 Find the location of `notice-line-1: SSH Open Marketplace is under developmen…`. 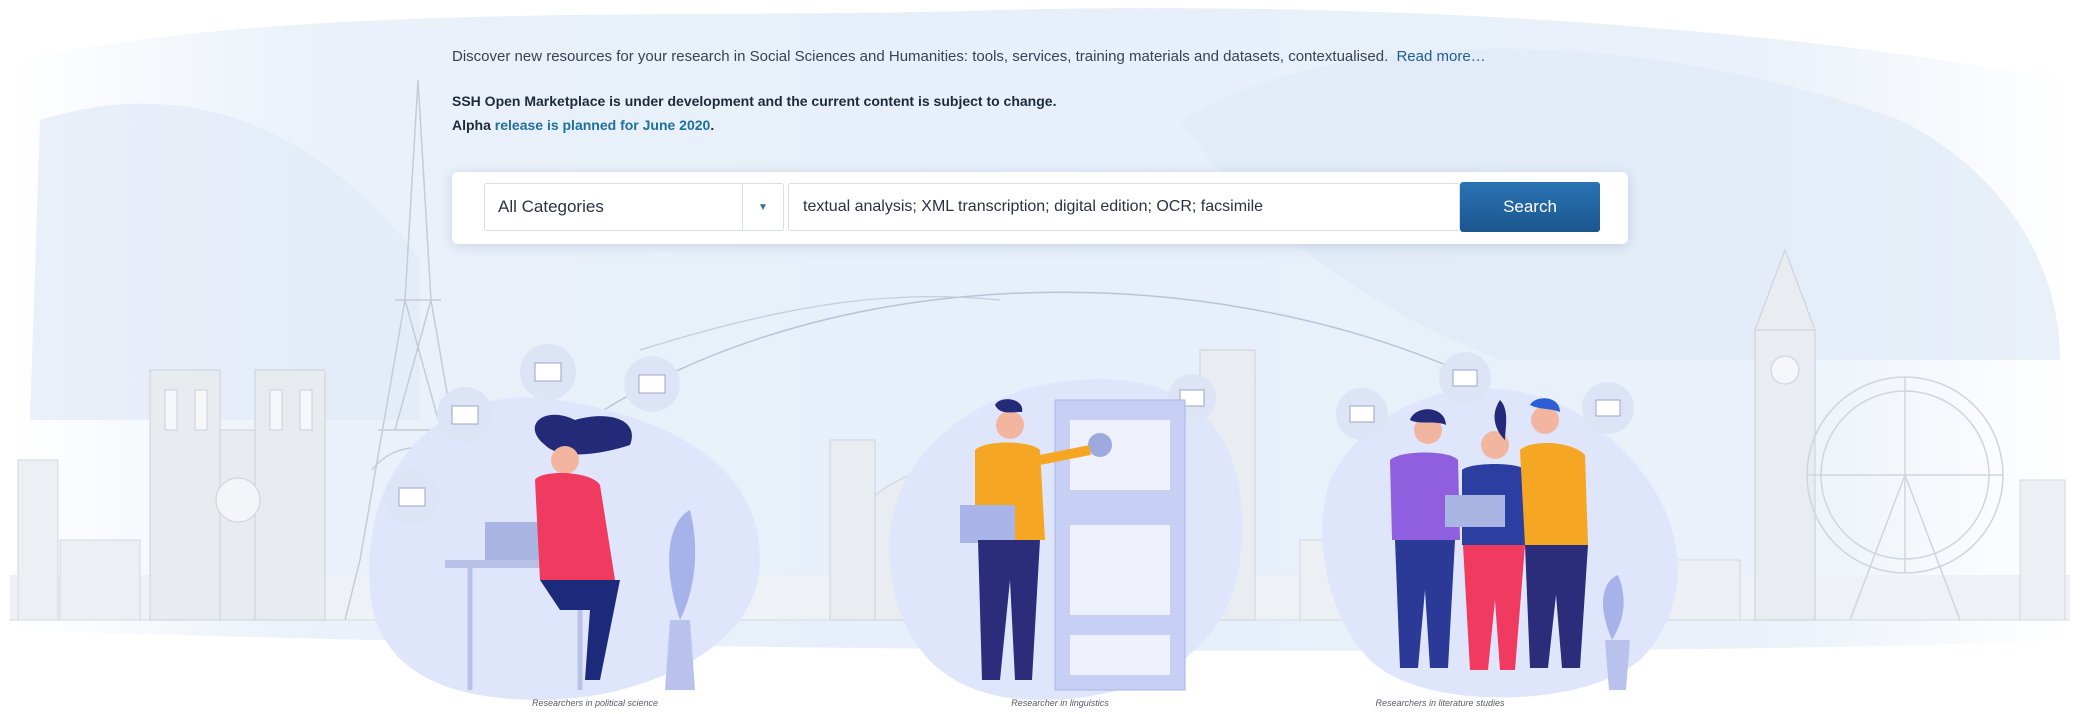

notice-line-1: SSH Open Marketplace is under developmen… is located at coordinates (754, 101).